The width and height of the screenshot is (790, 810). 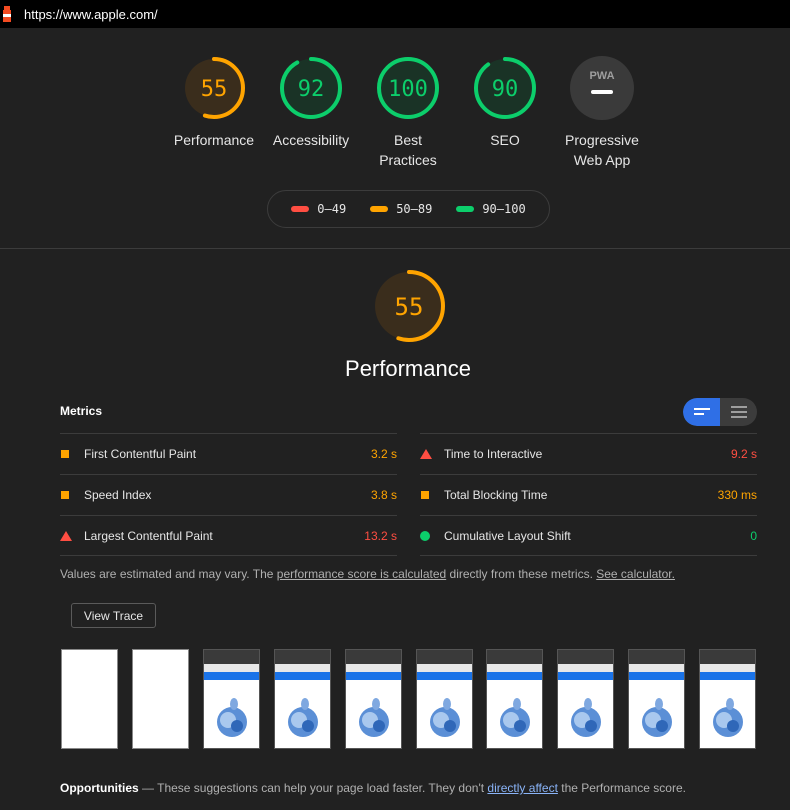 What do you see at coordinates (621, 788) in the screenshot?
I see `opportunities-text: the Performance score.` at bounding box center [621, 788].